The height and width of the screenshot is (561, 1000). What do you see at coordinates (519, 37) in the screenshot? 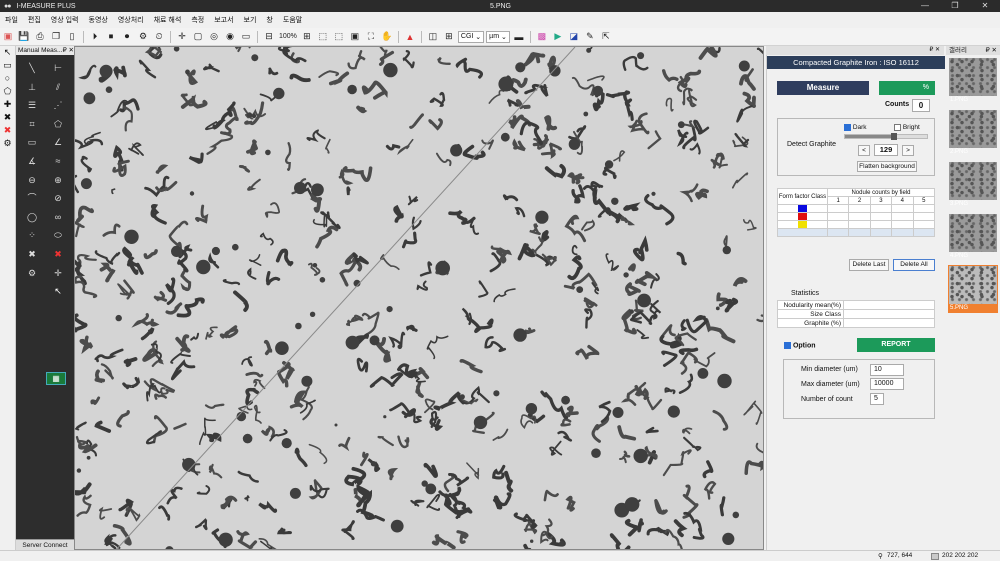
I see `scale-bar-icon: ▬` at bounding box center [519, 37].